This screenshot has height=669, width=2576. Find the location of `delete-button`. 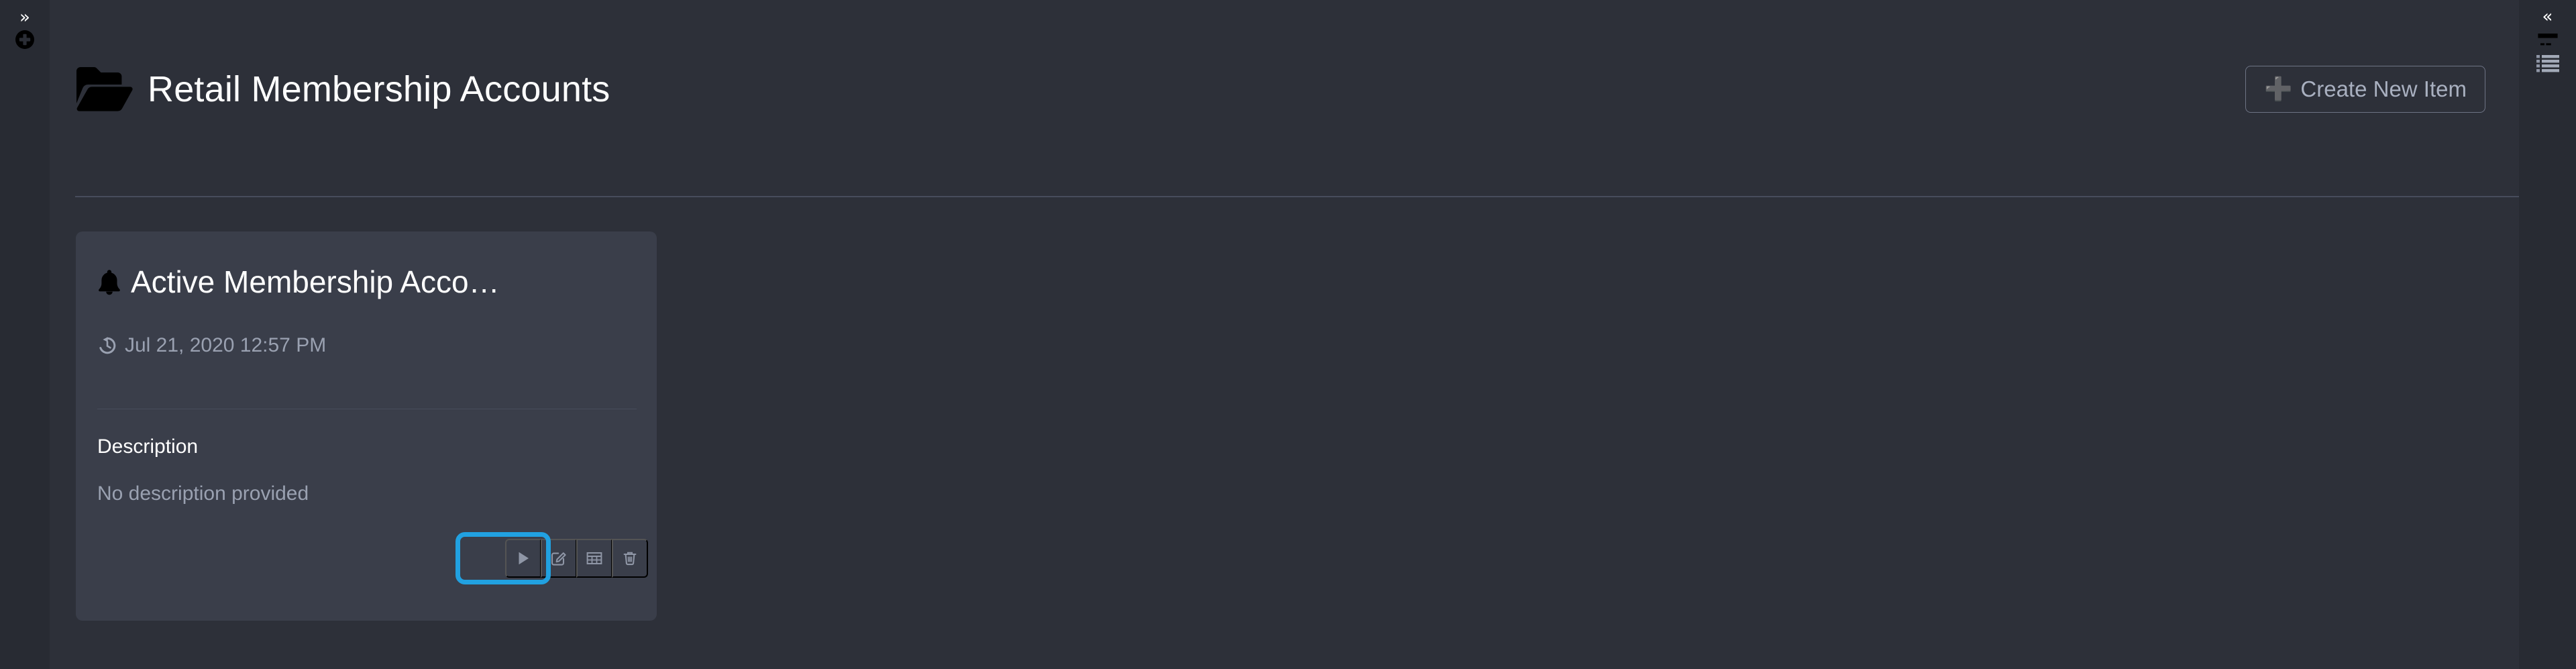

delete-button is located at coordinates (630, 558).